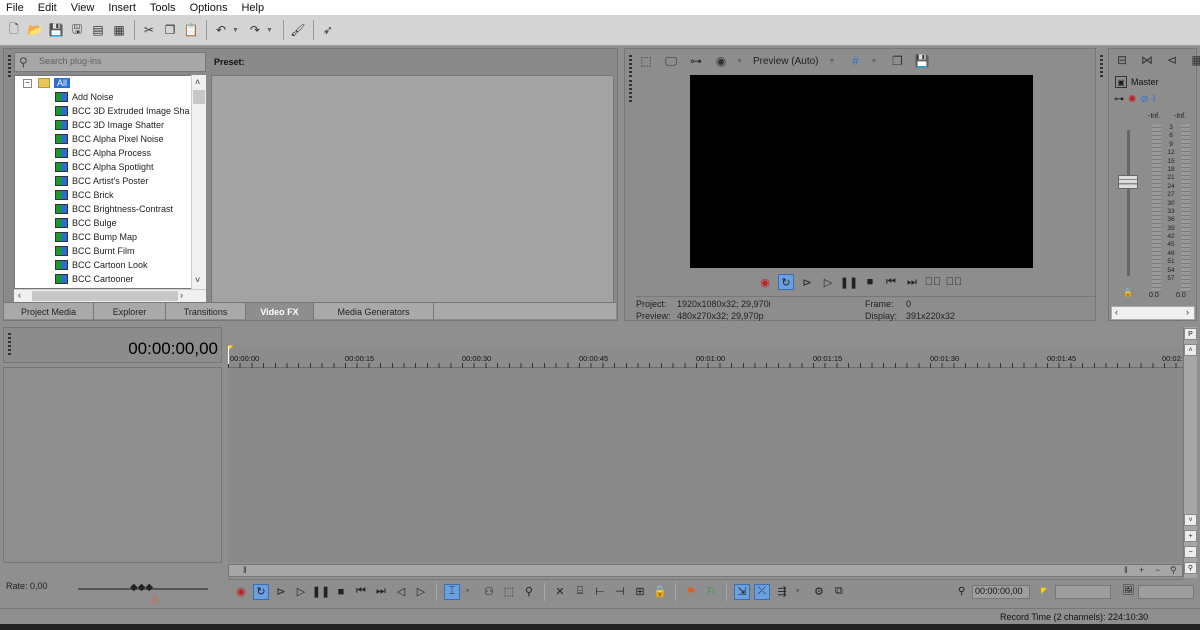 Image resolution: width=1200 pixels, height=630 pixels. I want to click on new-icon: 🗋, so click(14, 30).